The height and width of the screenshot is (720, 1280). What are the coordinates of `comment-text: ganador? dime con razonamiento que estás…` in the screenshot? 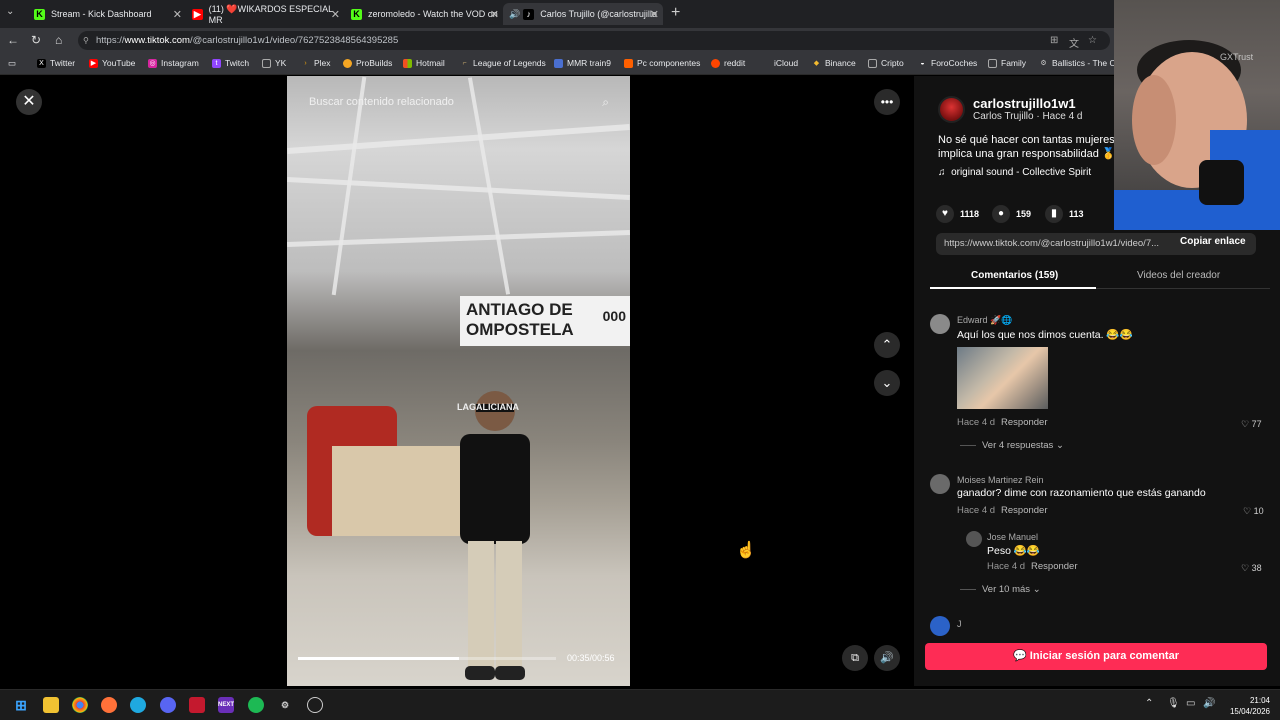 It's located at (1081, 493).